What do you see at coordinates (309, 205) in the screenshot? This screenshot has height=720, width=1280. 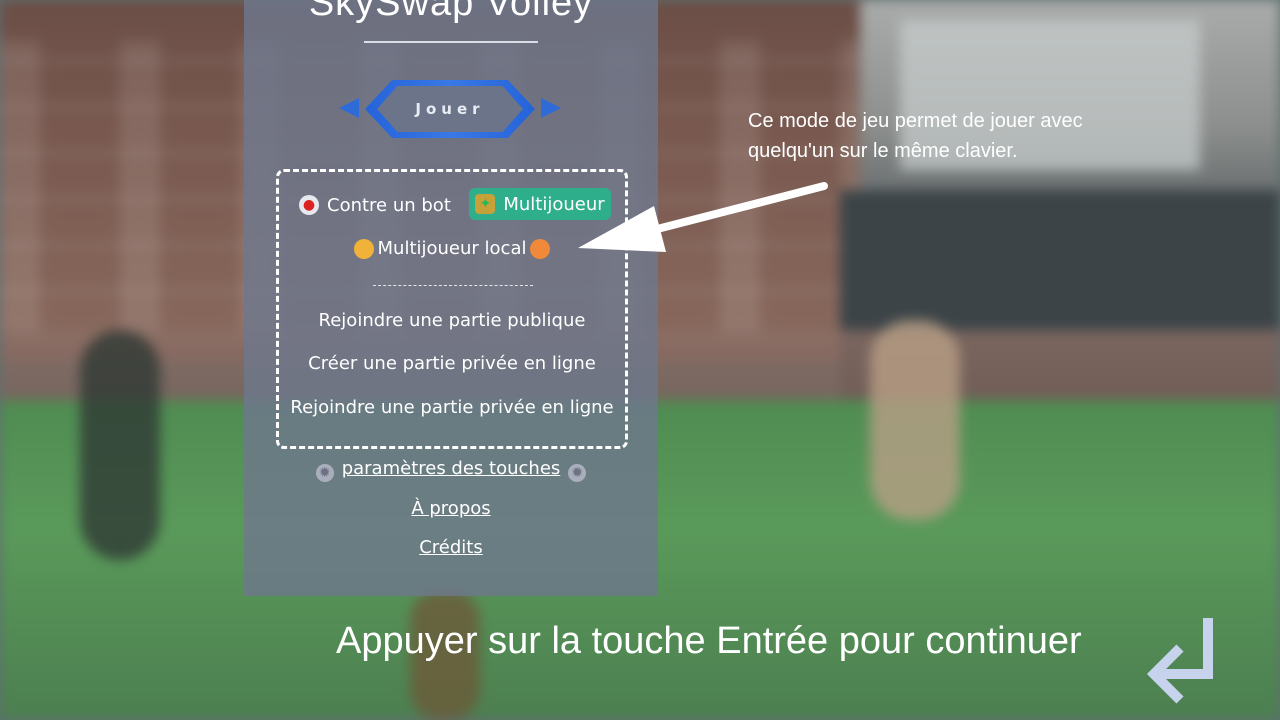 I see `robot-icon: ●` at bounding box center [309, 205].